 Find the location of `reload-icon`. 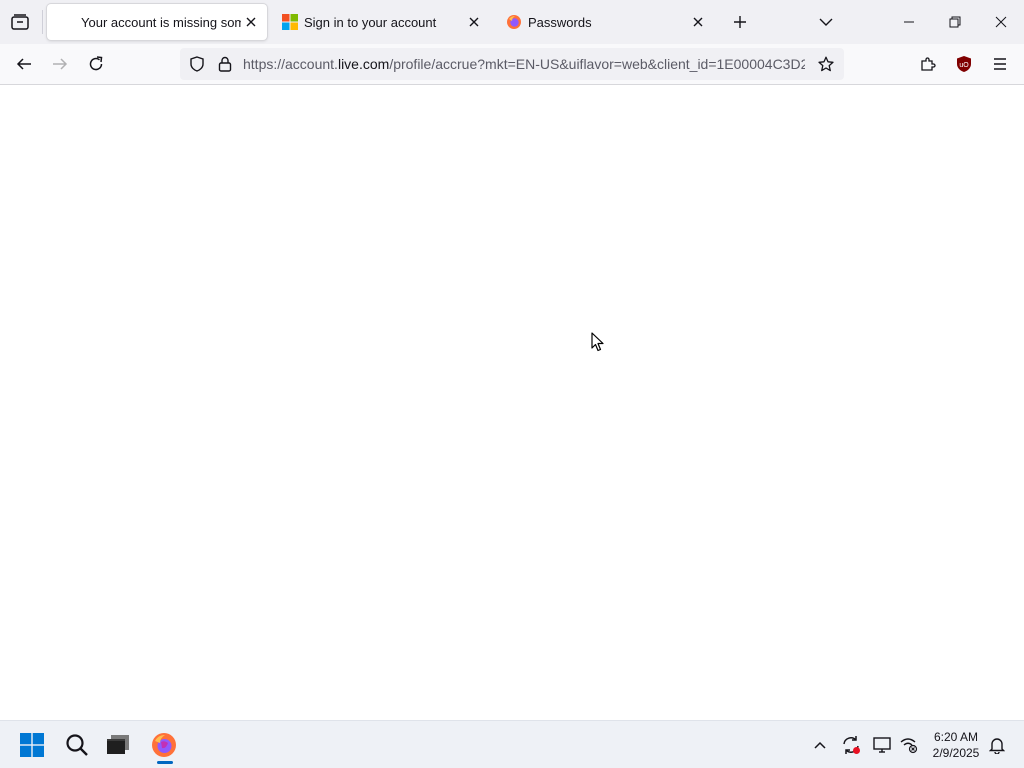

reload-icon is located at coordinates (96, 63).